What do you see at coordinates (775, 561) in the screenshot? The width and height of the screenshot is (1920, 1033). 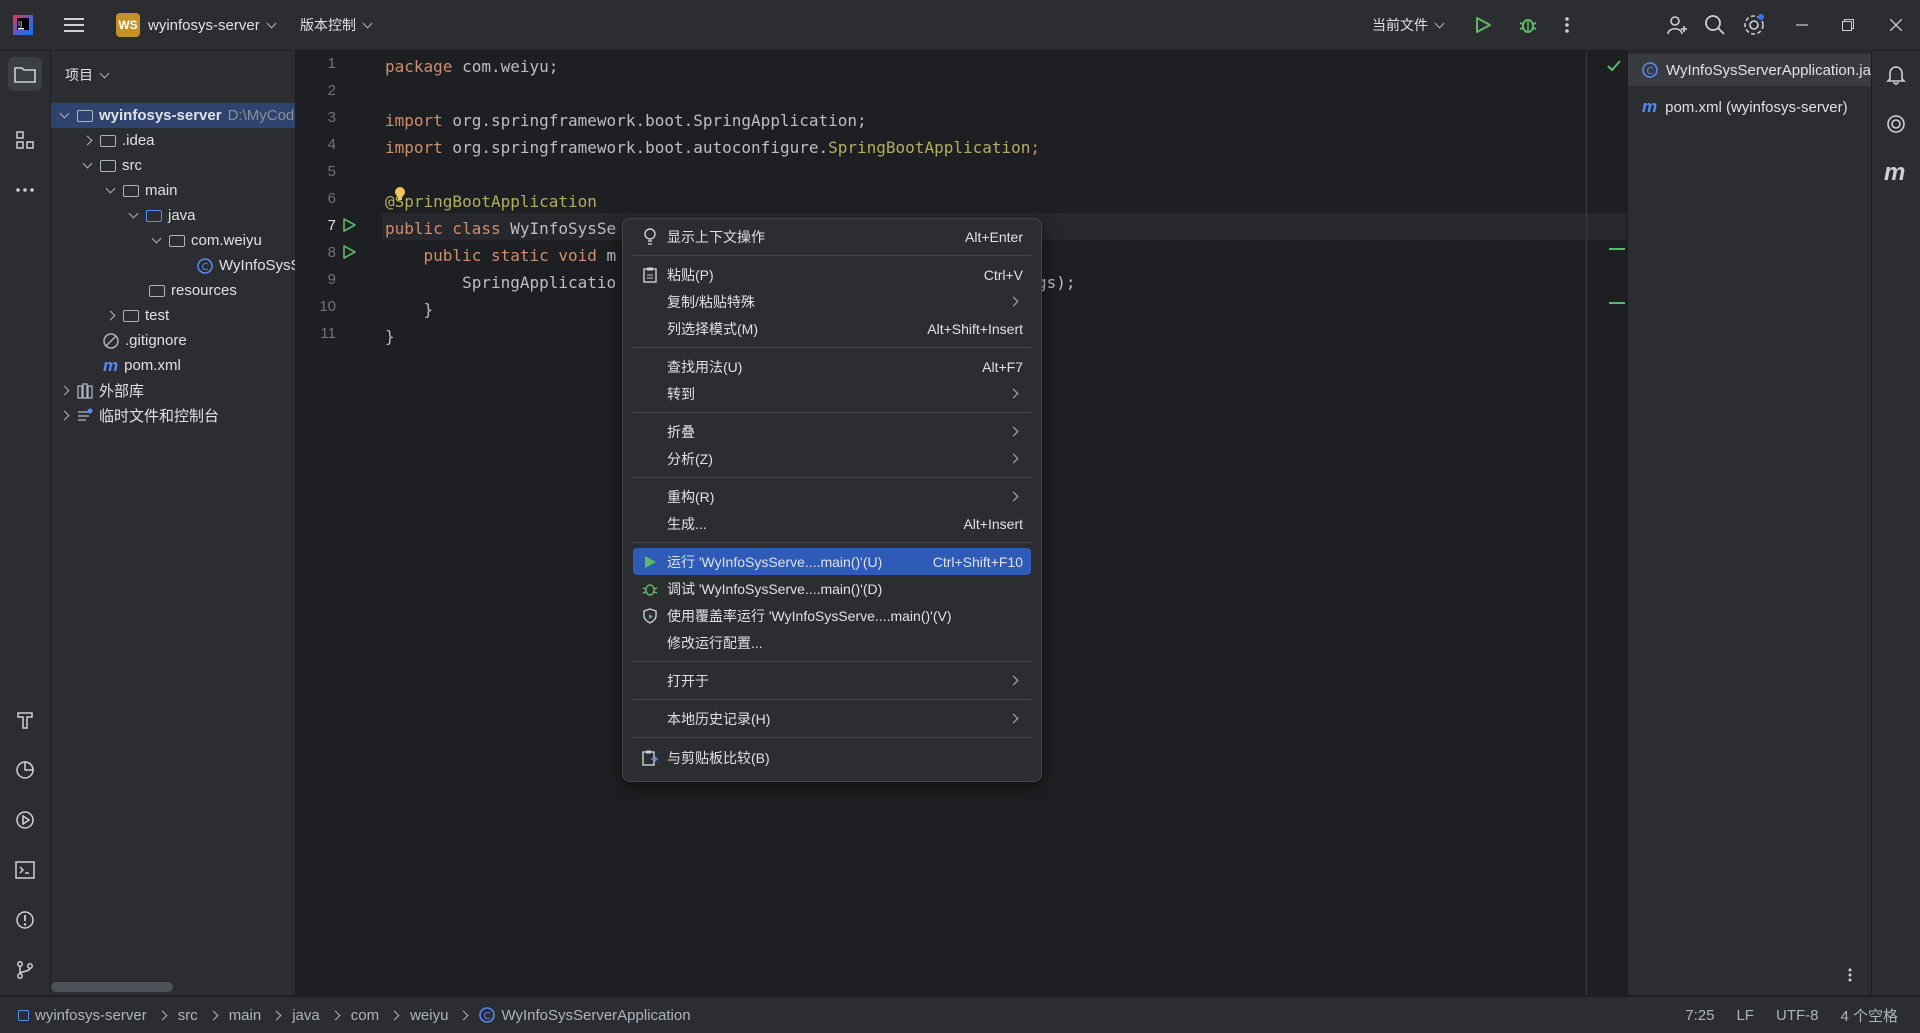 I see `menu-label: 运行 'WyInfoSysServe....main()'(U)` at bounding box center [775, 561].